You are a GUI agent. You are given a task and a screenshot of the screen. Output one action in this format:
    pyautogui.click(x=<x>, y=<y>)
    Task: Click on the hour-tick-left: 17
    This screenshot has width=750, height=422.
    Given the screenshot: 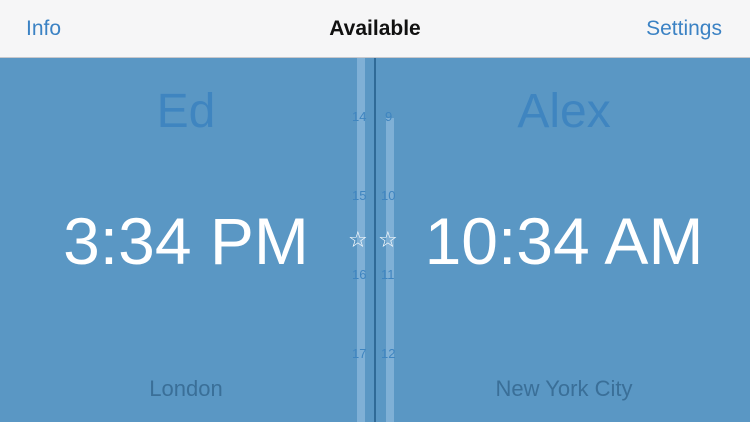 What is the action you would take?
    pyautogui.click(x=359, y=353)
    